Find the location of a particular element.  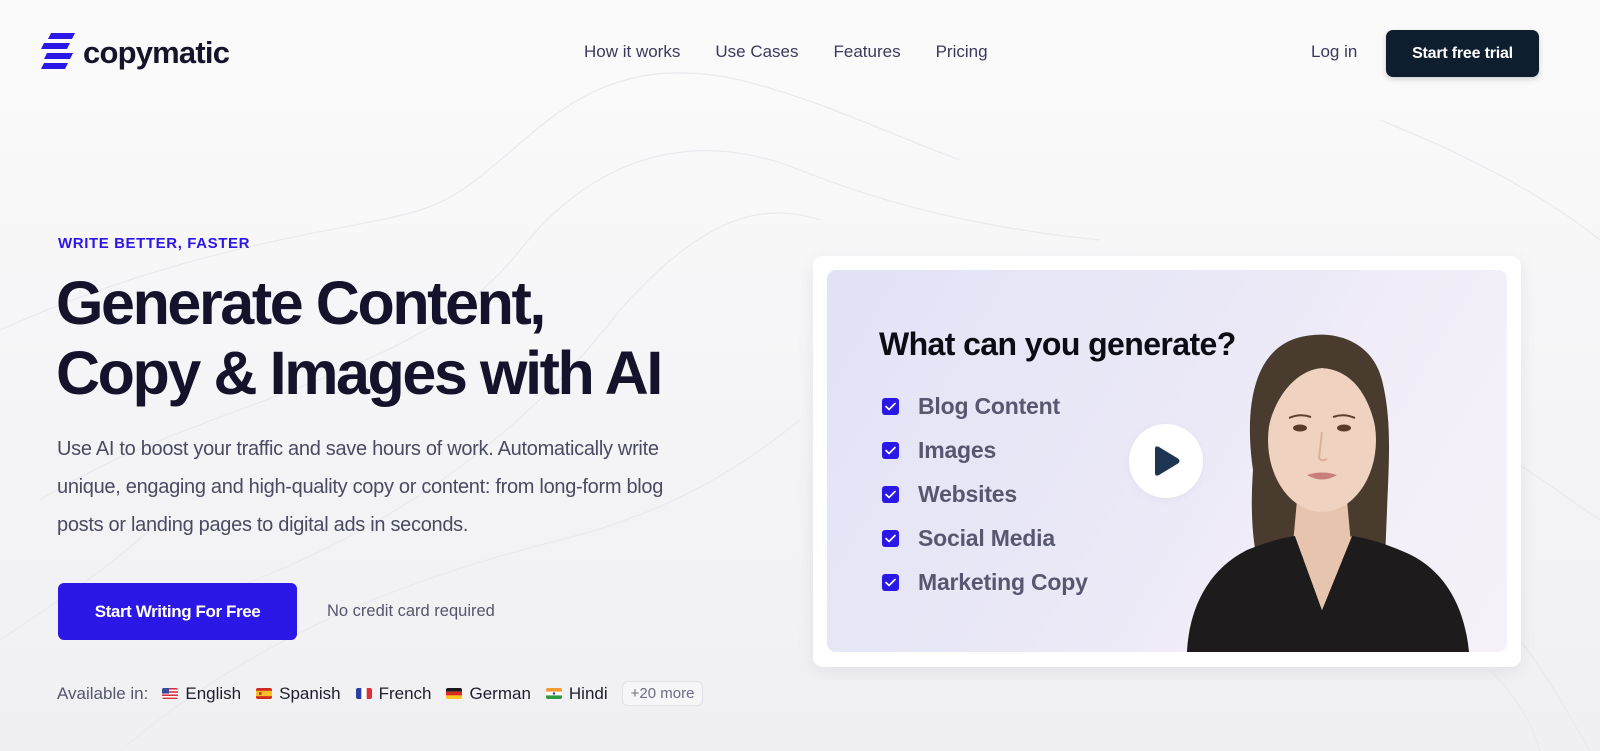

list-item: Blog Content is located at coordinates (985, 406).